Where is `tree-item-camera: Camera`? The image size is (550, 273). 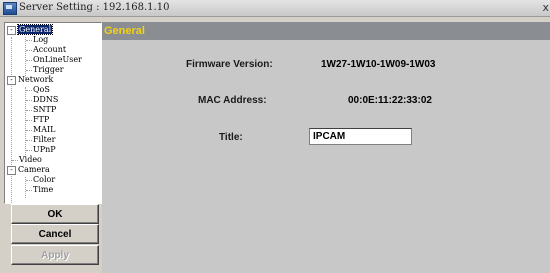 tree-item-camera: Camera is located at coordinates (34, 170).